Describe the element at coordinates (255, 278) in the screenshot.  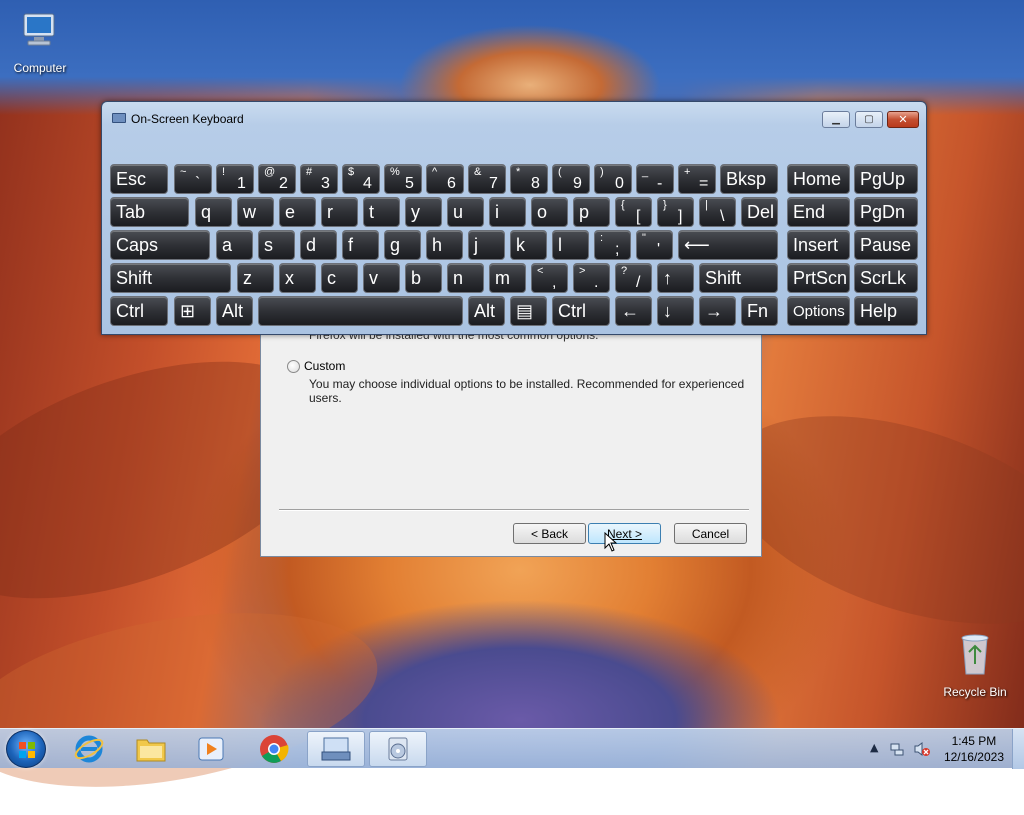
I see `key-z: z` at that location.